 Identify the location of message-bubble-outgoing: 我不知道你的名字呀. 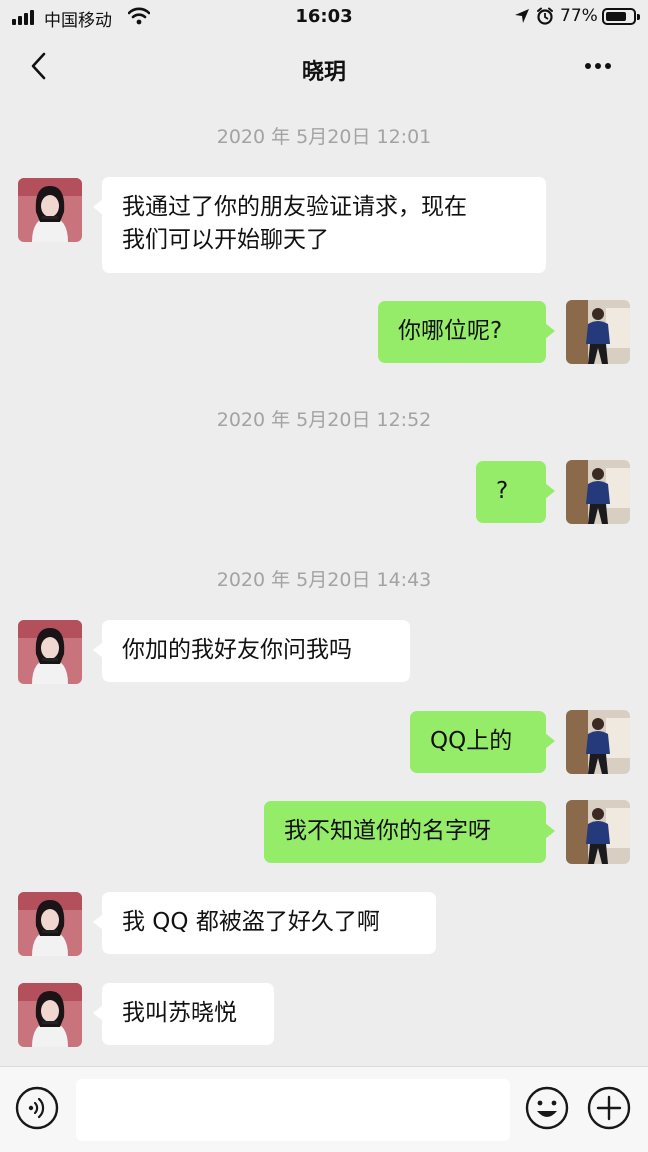
(409, 832).